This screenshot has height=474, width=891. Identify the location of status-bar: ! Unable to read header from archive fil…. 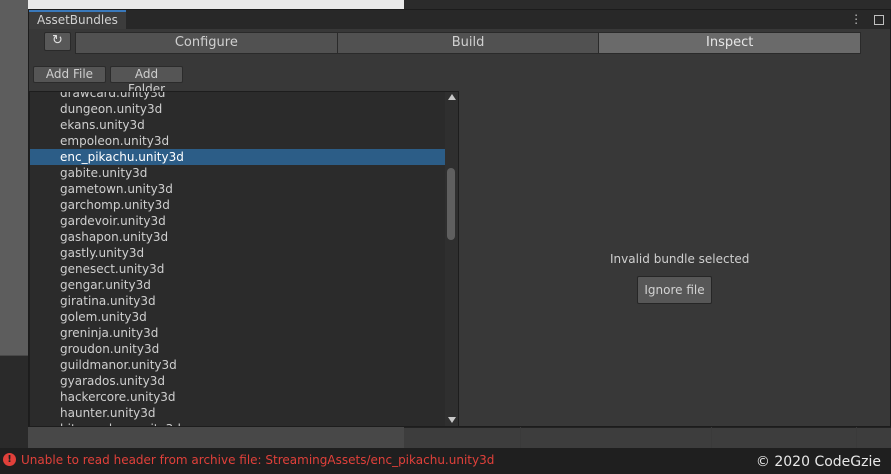
(445, 461).